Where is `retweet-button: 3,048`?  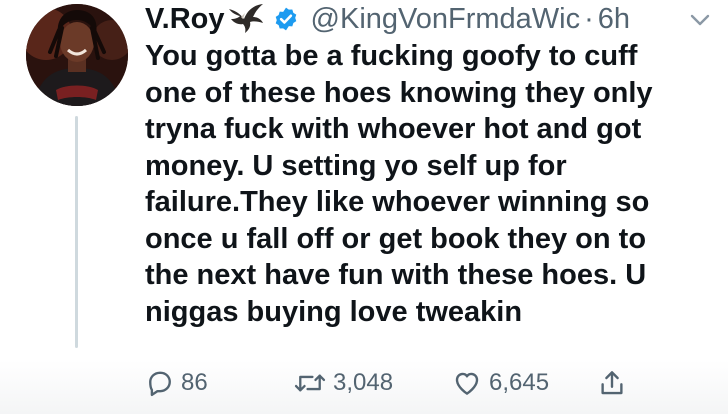
retweet-button: 3,048 is located at coordinates (372, 383).